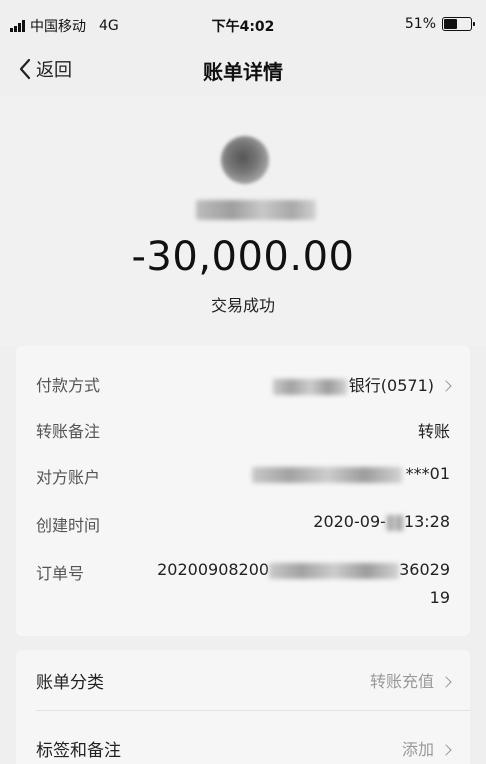  I want to click on bill-category-label: 账单分类, so click(70, 683).